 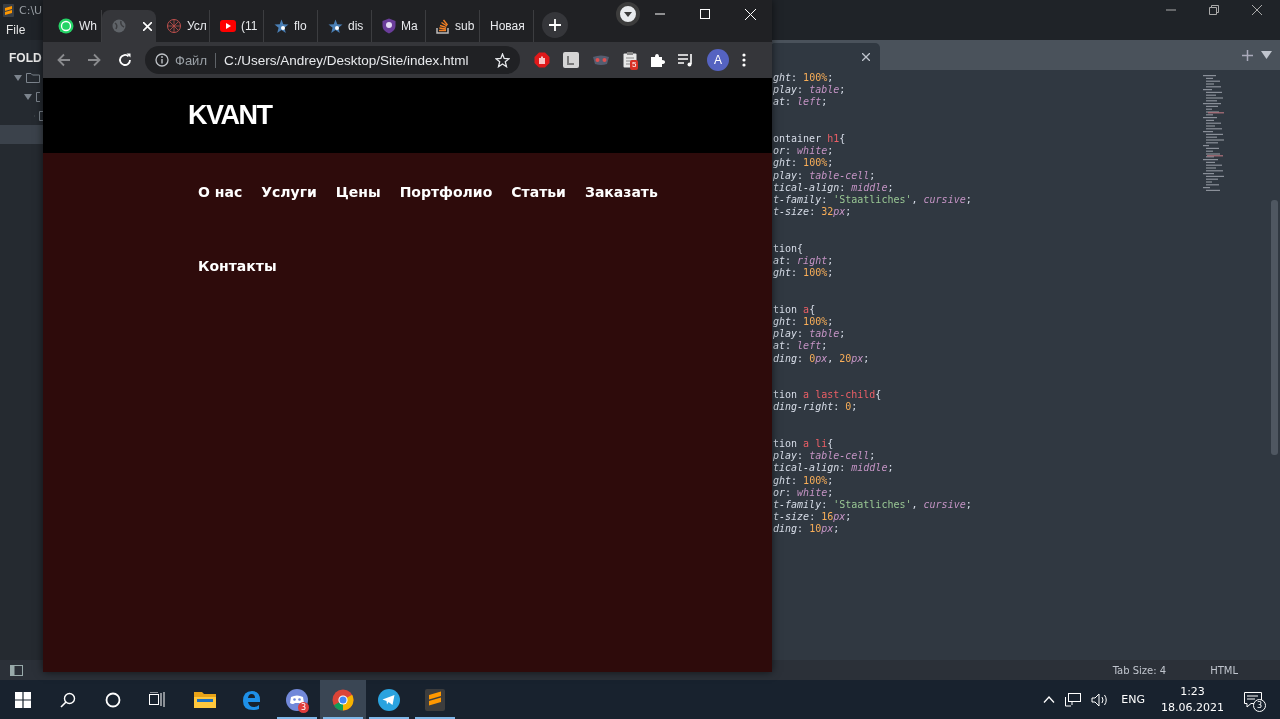 What do you see at coordinates (686, 60) in the screenshot?
I see `playlist-icon` at bounding box center [686, 60].